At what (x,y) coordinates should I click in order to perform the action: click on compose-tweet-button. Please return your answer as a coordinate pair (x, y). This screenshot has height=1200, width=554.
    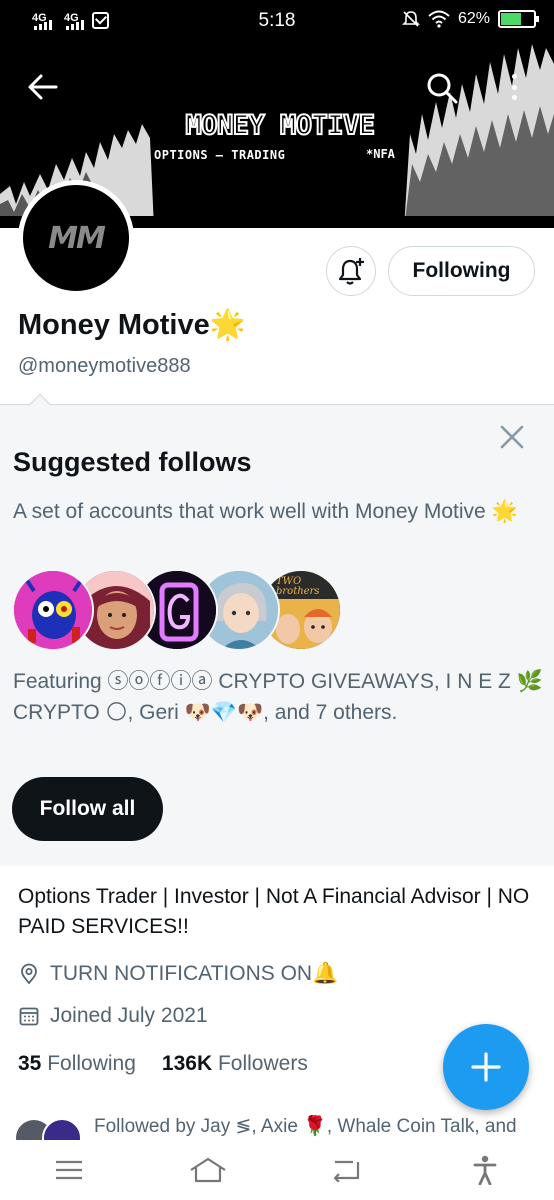
    Looking at the image, I should click on (486, 1067).